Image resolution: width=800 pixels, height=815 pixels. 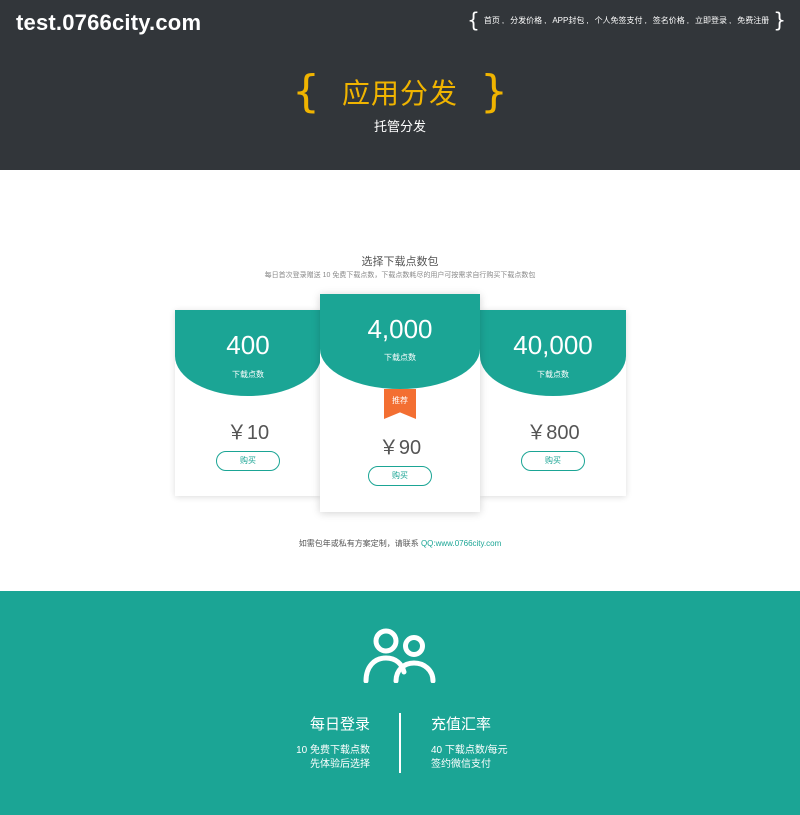 I want to click on nav-item-personal-payment: 个人免签支付, so click(x=619, y=20).